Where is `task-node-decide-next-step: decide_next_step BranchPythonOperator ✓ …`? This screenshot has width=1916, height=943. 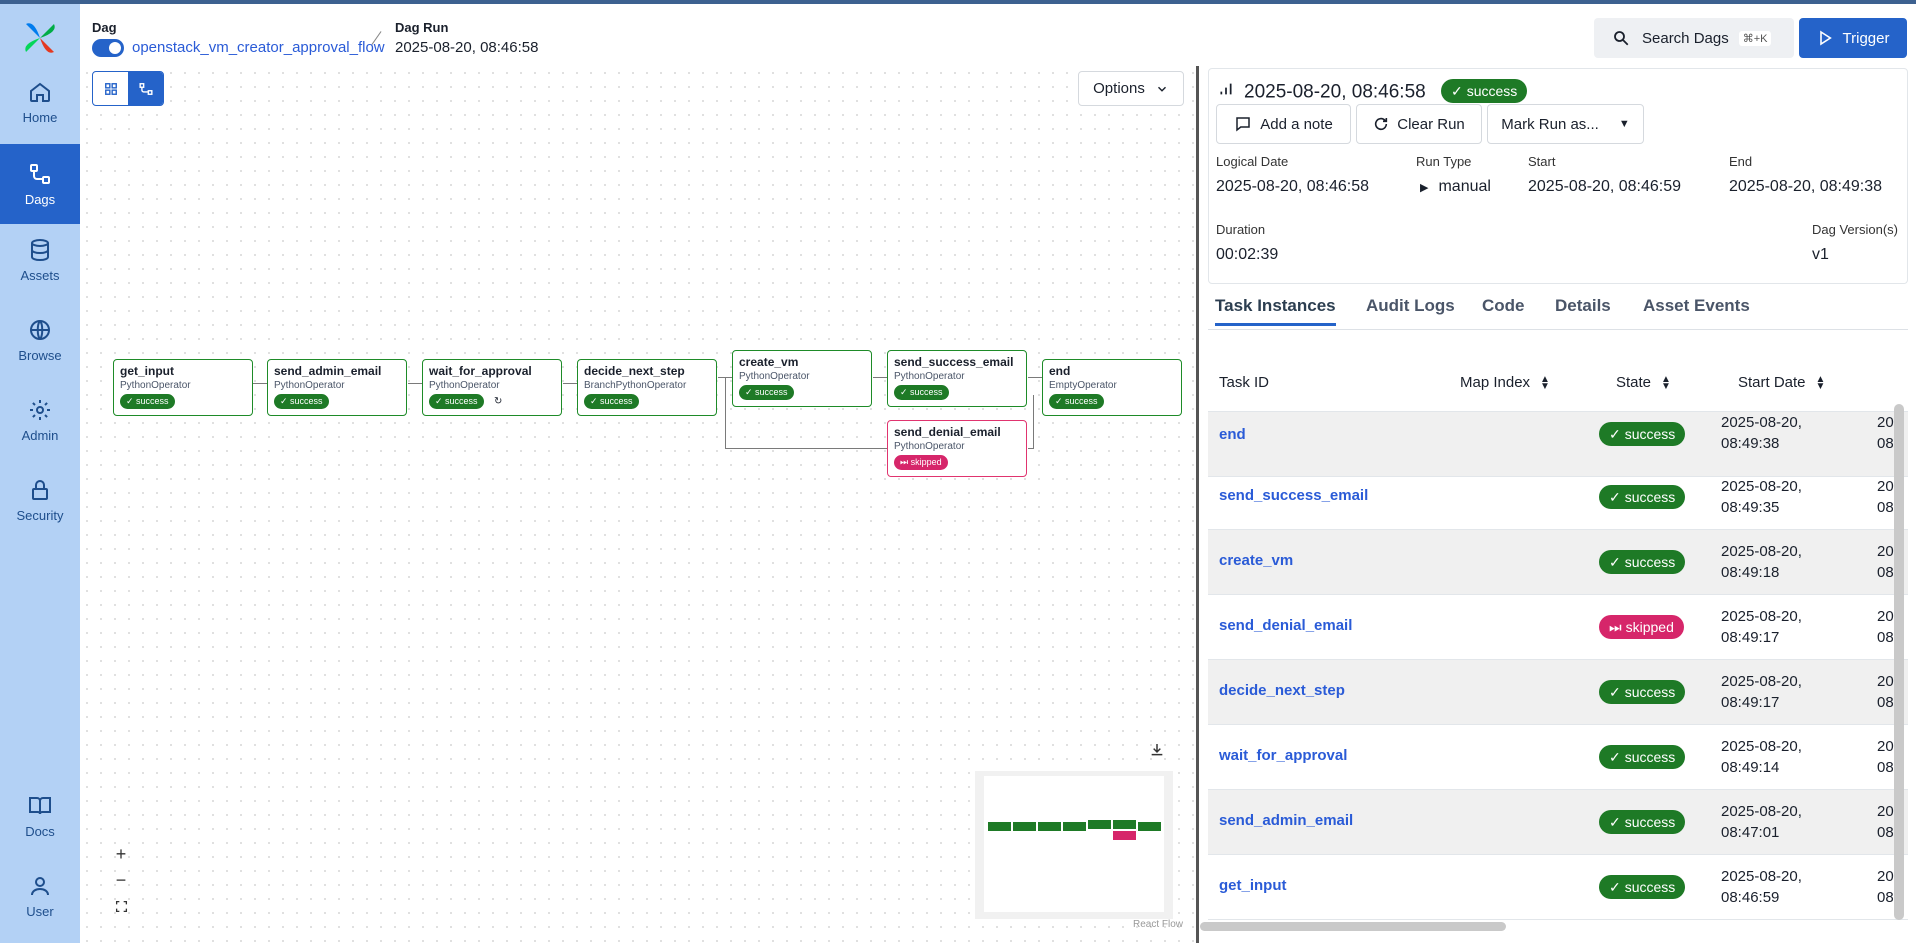 task-node-decide-next-step: decide_next_step BranchPythonOperator ✓ … is located at coordinates (647, 387).